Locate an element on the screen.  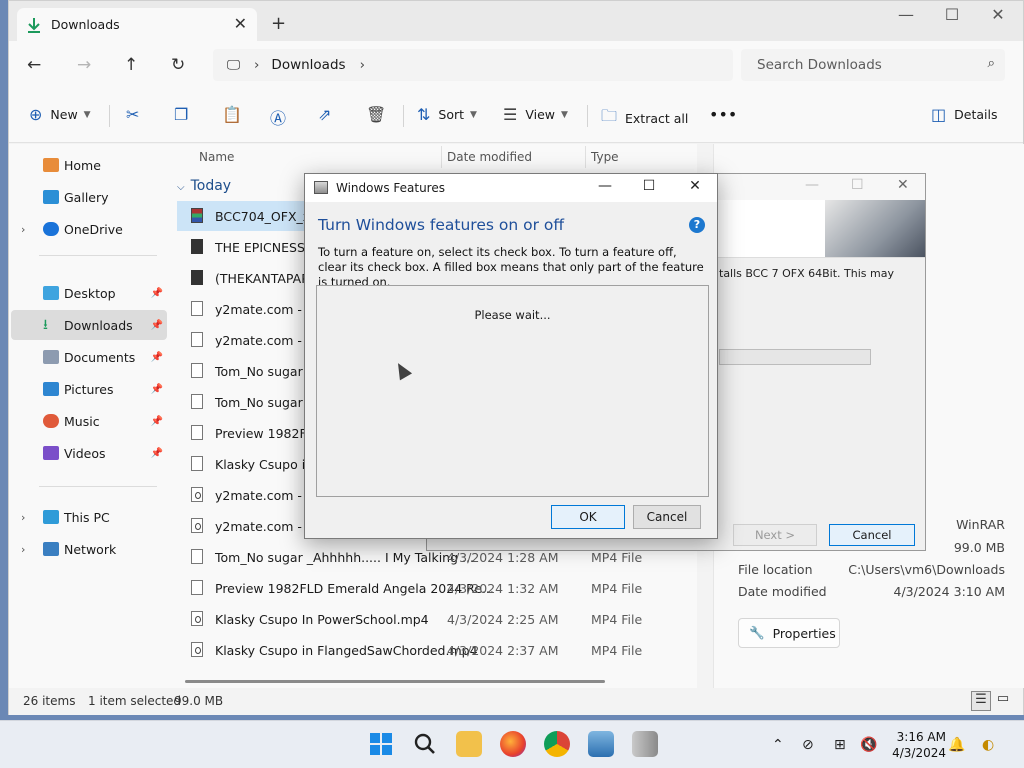
back-button: ← is located at coordinates (34, 65).